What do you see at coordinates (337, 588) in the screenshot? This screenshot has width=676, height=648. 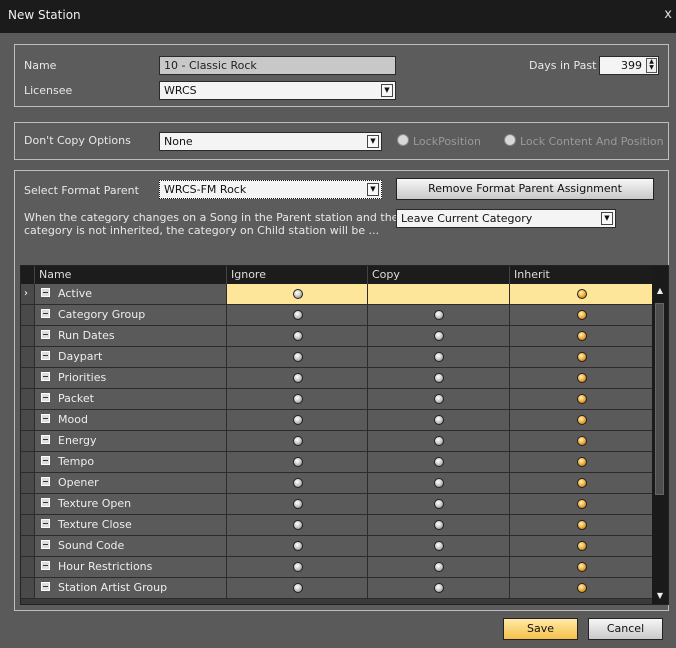 I see `table-row: Station Artist Group` at bounding box center [337, 588].